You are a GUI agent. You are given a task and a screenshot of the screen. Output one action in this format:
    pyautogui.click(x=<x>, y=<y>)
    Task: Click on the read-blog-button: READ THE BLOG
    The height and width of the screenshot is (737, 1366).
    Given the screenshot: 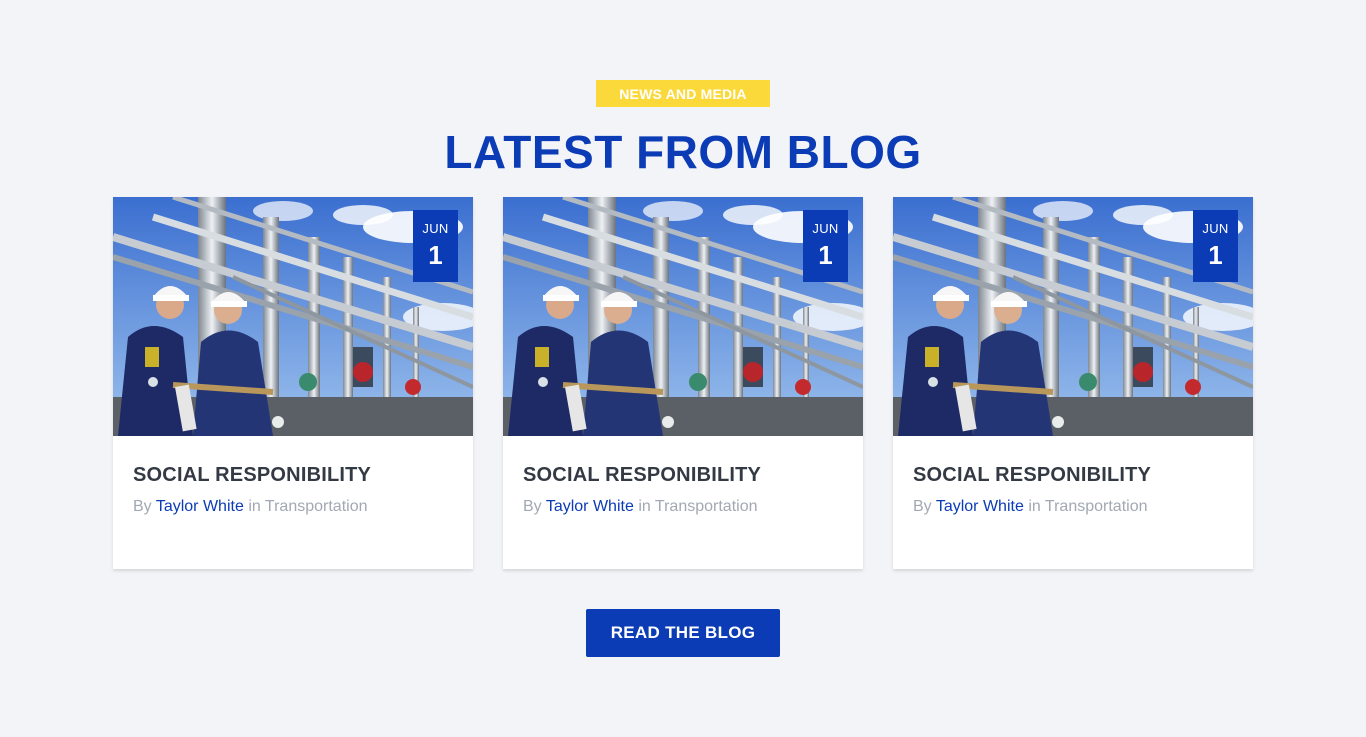 What is the action you would take?
    pyautogui.click(x=683, y=633)
    